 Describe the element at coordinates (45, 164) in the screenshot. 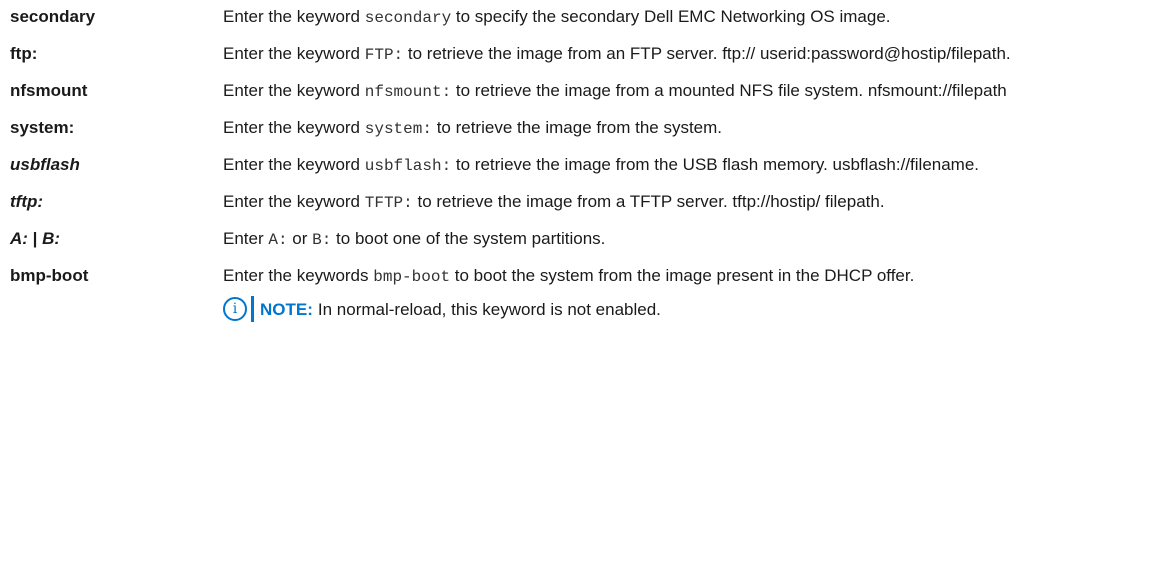

I see `param-term: usbflash` at that location.